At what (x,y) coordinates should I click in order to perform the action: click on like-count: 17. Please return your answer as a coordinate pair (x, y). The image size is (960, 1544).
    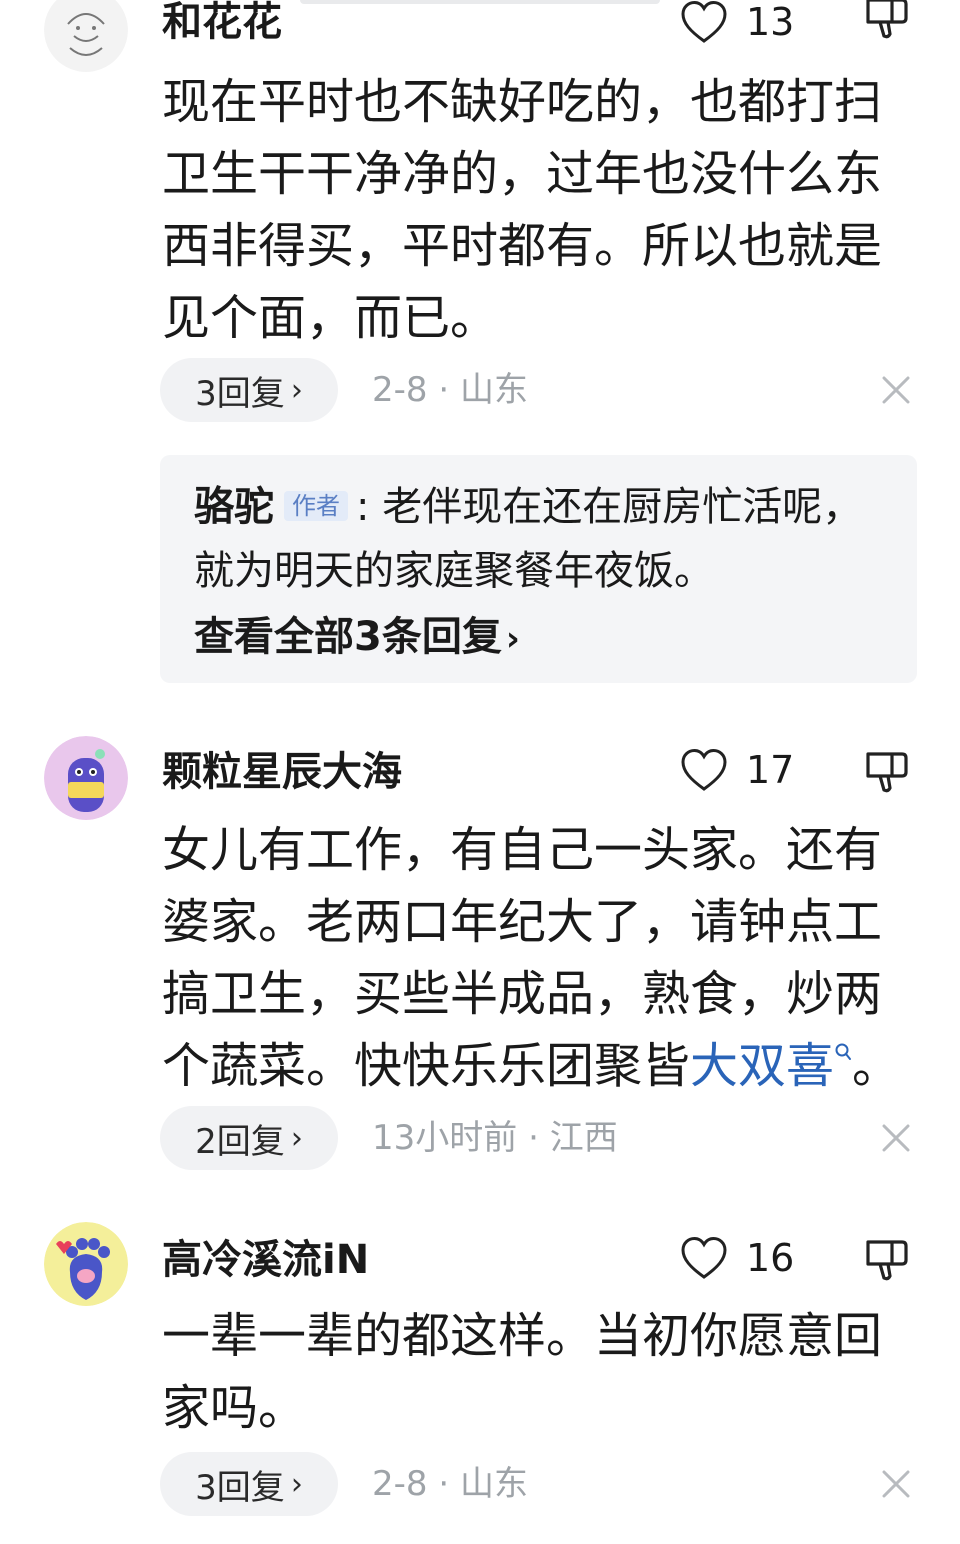
    Looking at the image, I should click on (770, 770).